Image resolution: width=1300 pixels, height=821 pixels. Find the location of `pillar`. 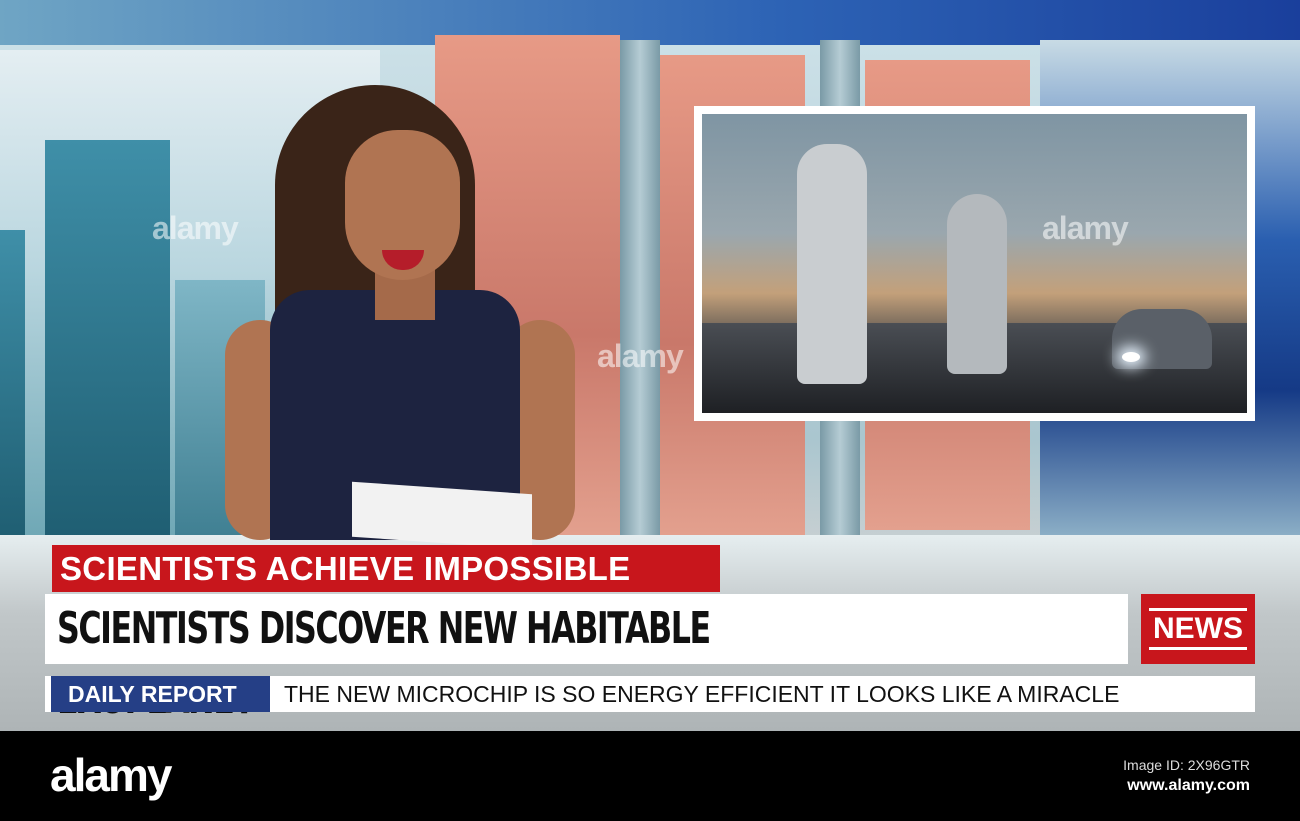

pillar is located at coordinates (640, 290).